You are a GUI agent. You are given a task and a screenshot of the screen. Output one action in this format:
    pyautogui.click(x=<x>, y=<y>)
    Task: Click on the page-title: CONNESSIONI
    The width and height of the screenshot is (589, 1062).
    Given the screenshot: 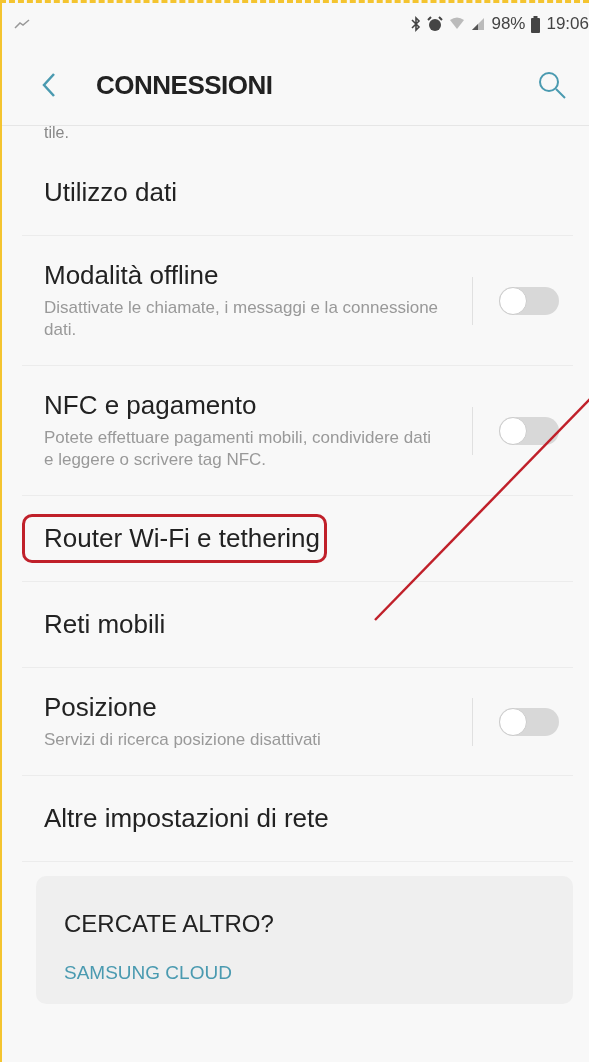 What is the action you would take?
    pyautogui.click(x=185, y=85)
    